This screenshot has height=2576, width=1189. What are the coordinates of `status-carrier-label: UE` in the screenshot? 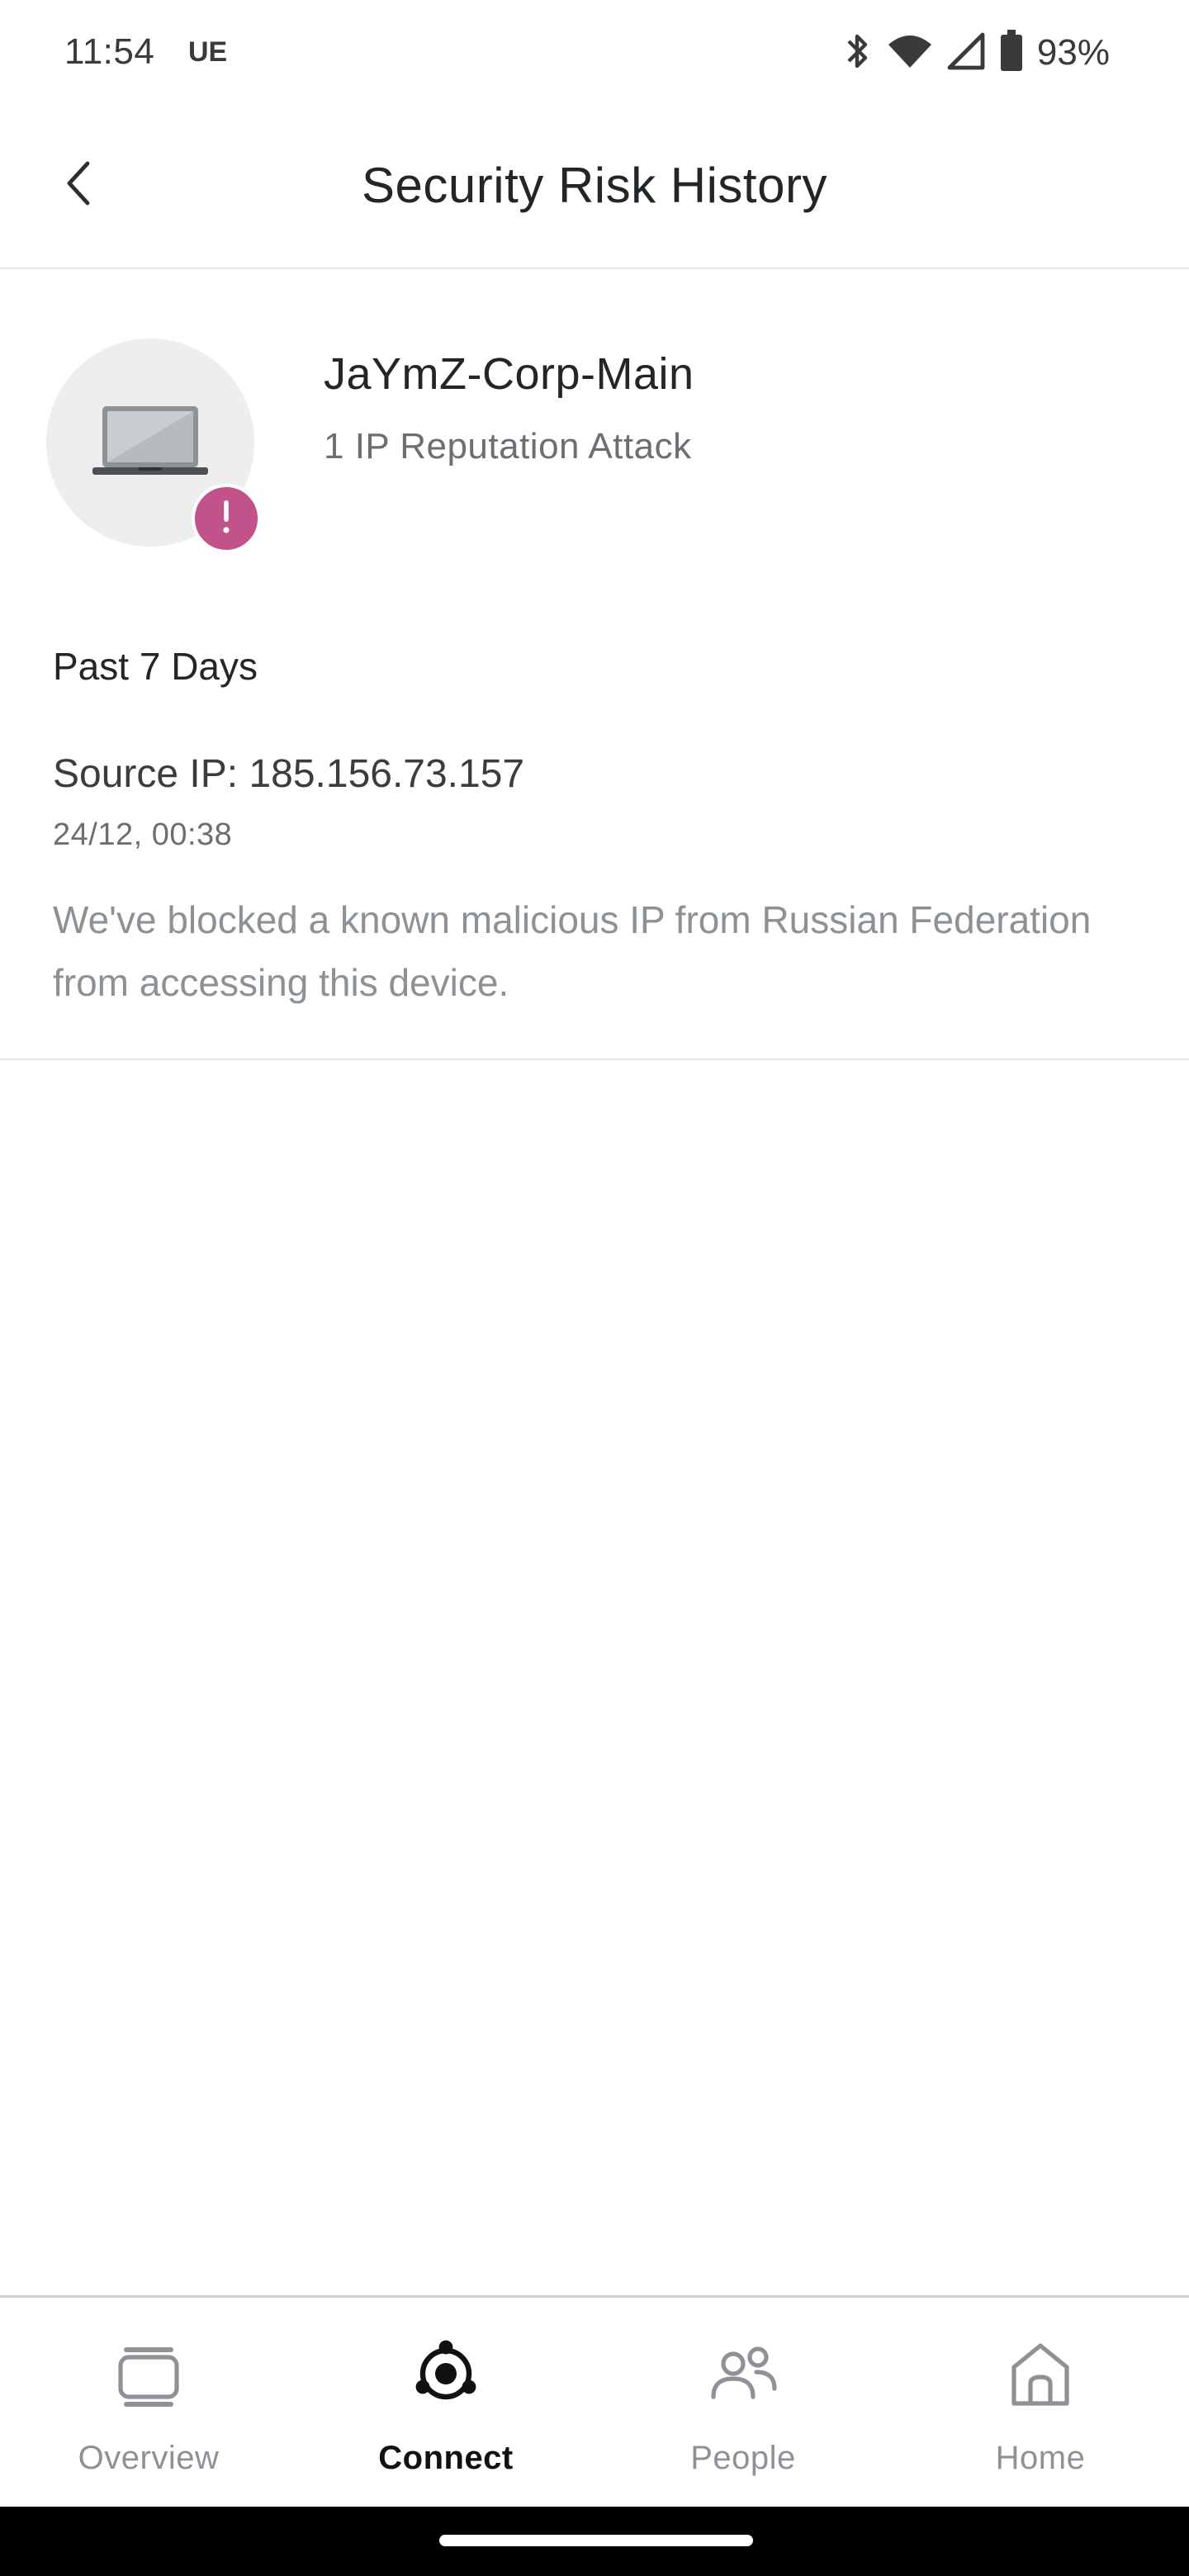 It's located at (208, 52).